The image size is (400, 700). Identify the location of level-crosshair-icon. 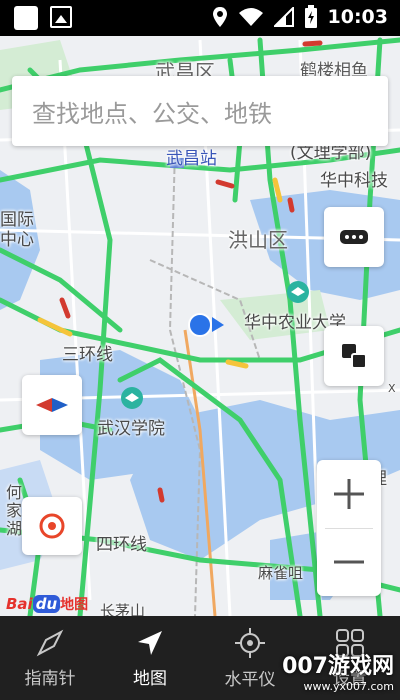
(250, 642).